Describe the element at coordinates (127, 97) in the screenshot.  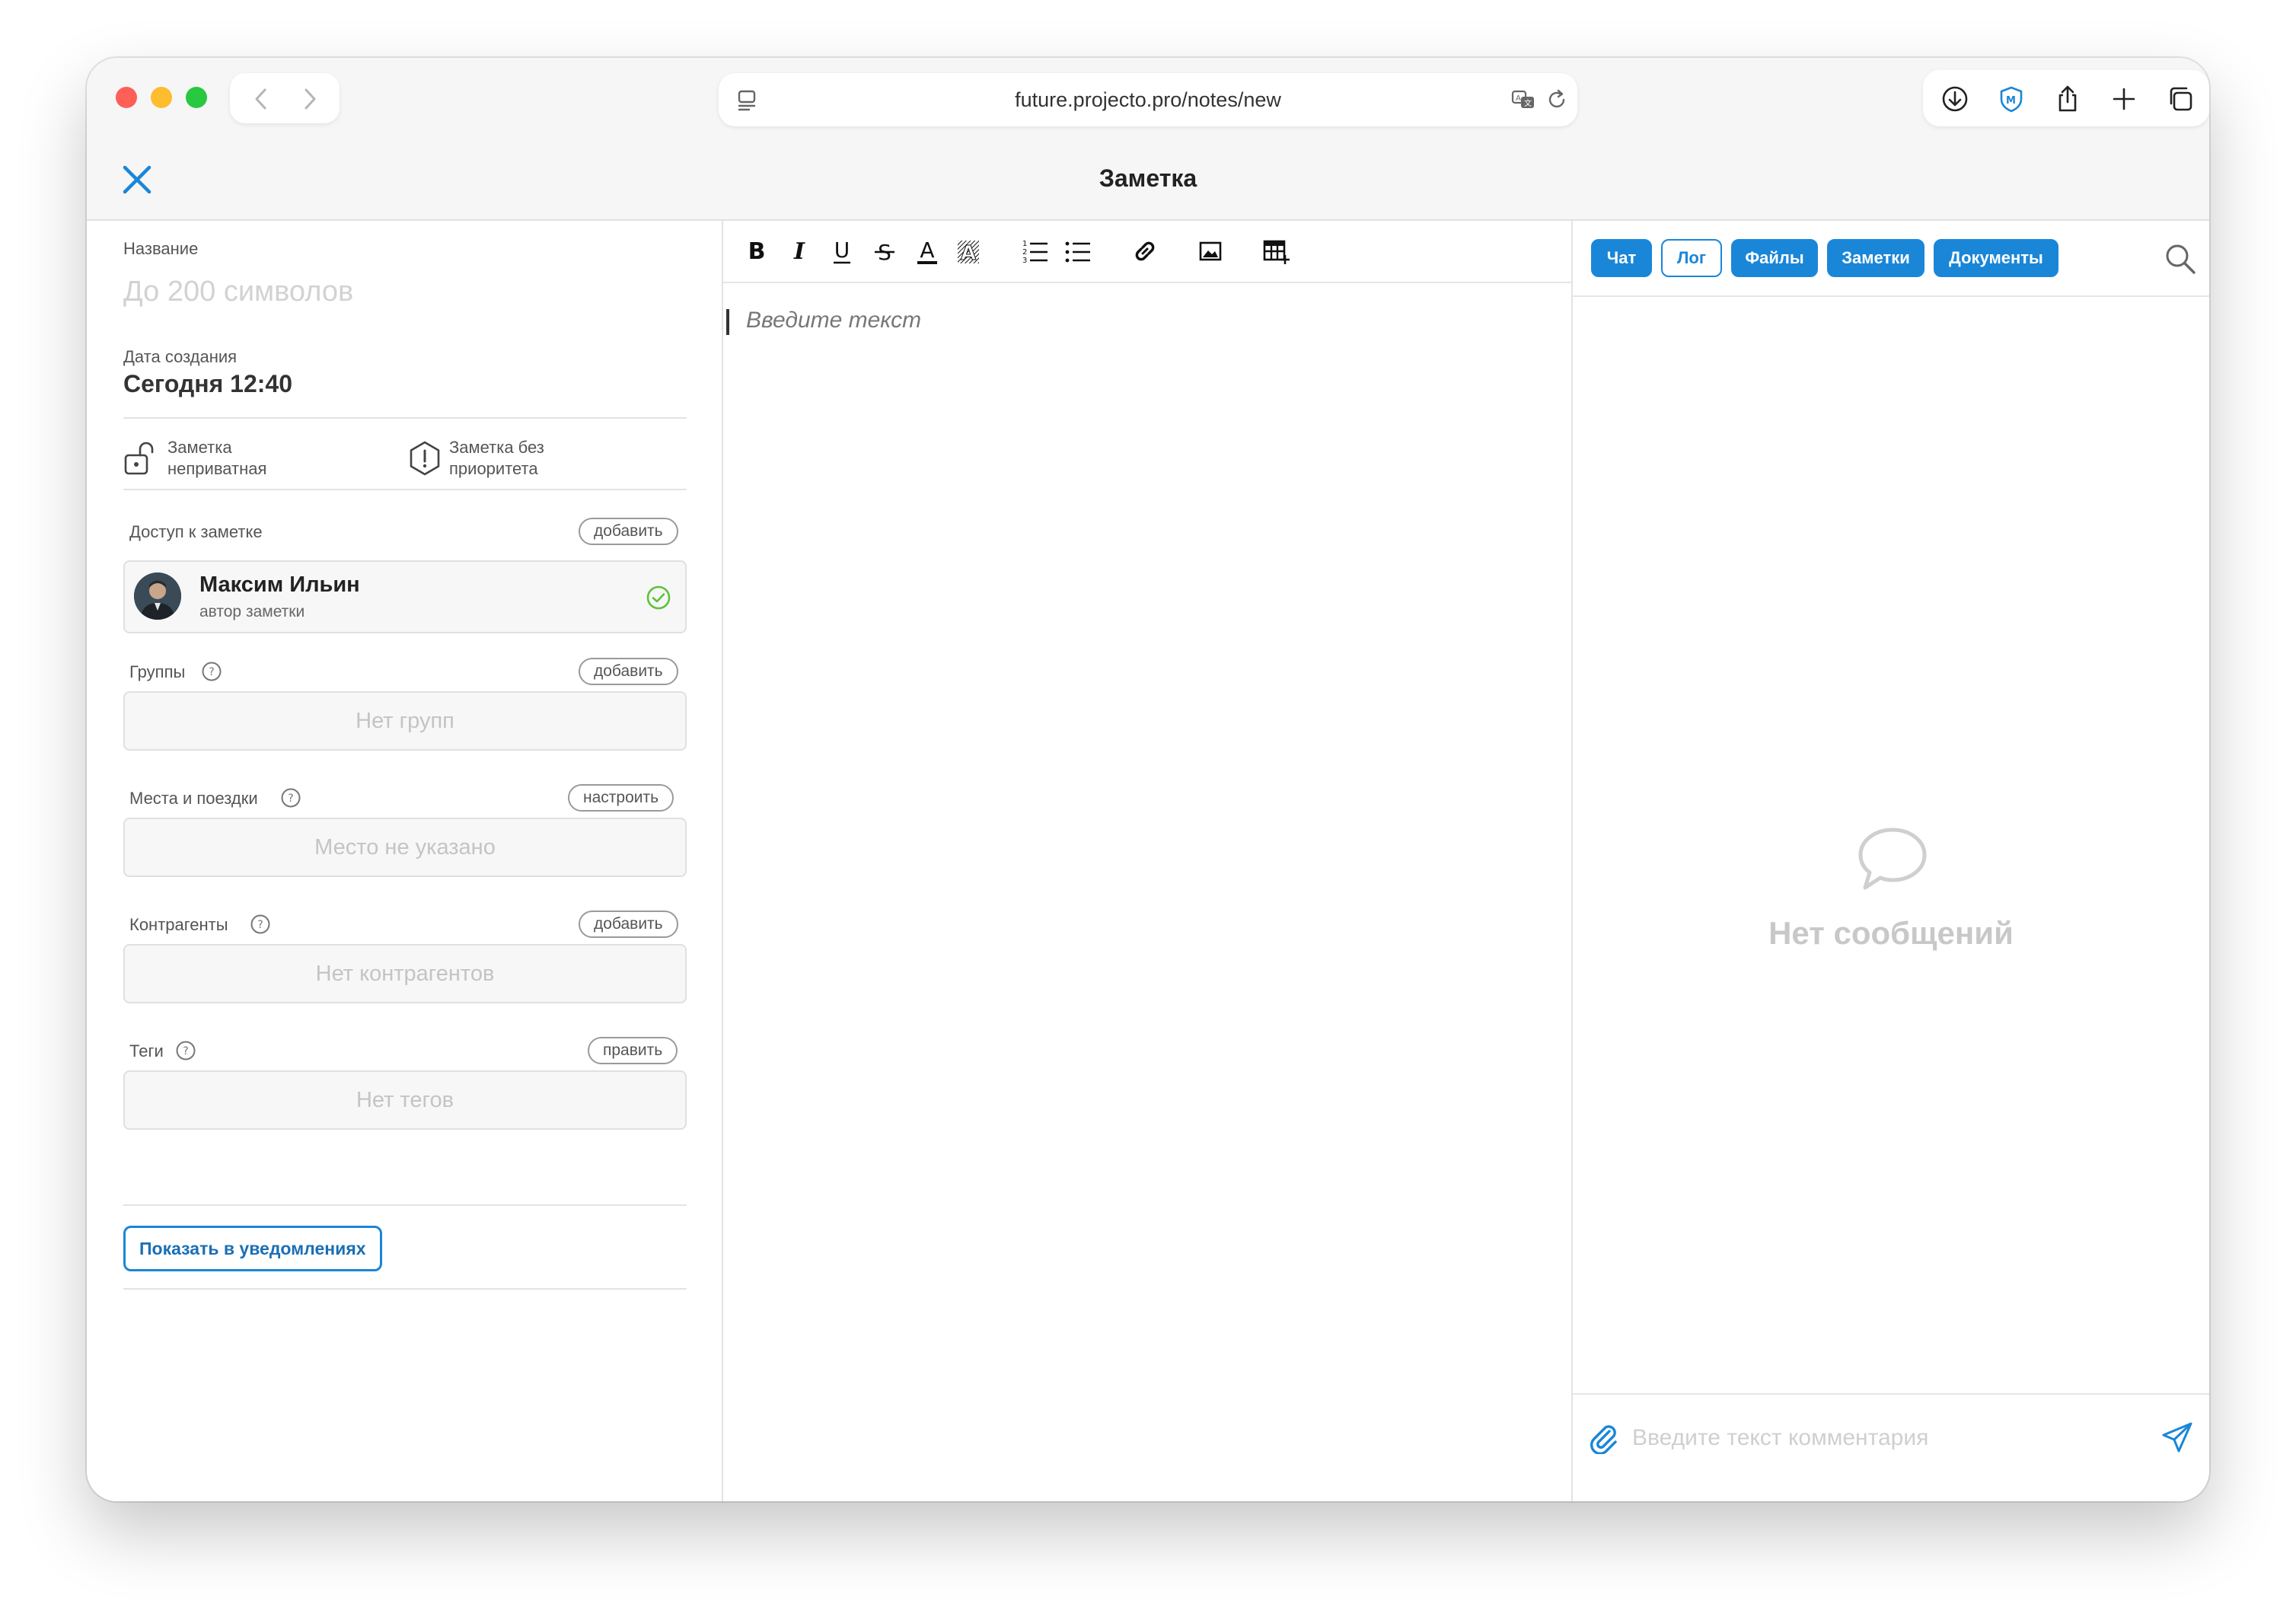
I see `close-window-button` at that location.